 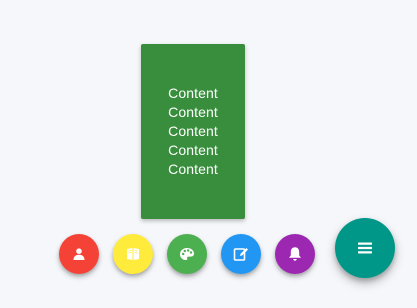 I want to click on palette-icon, so click(x=187, y=254).